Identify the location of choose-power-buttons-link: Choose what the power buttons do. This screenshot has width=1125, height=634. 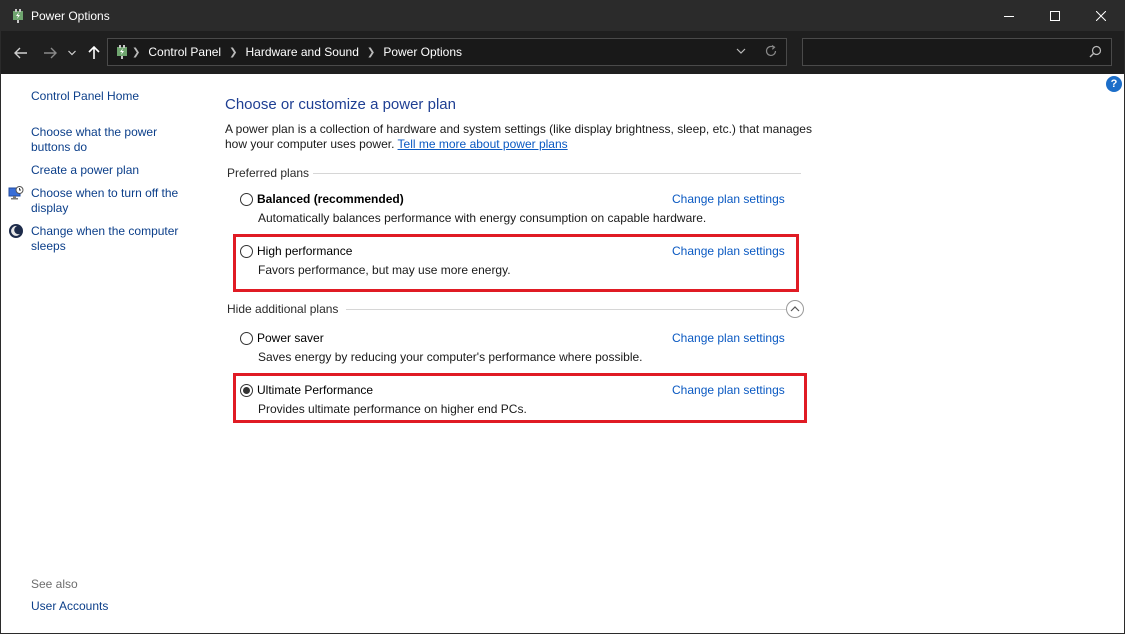
(106, 140).